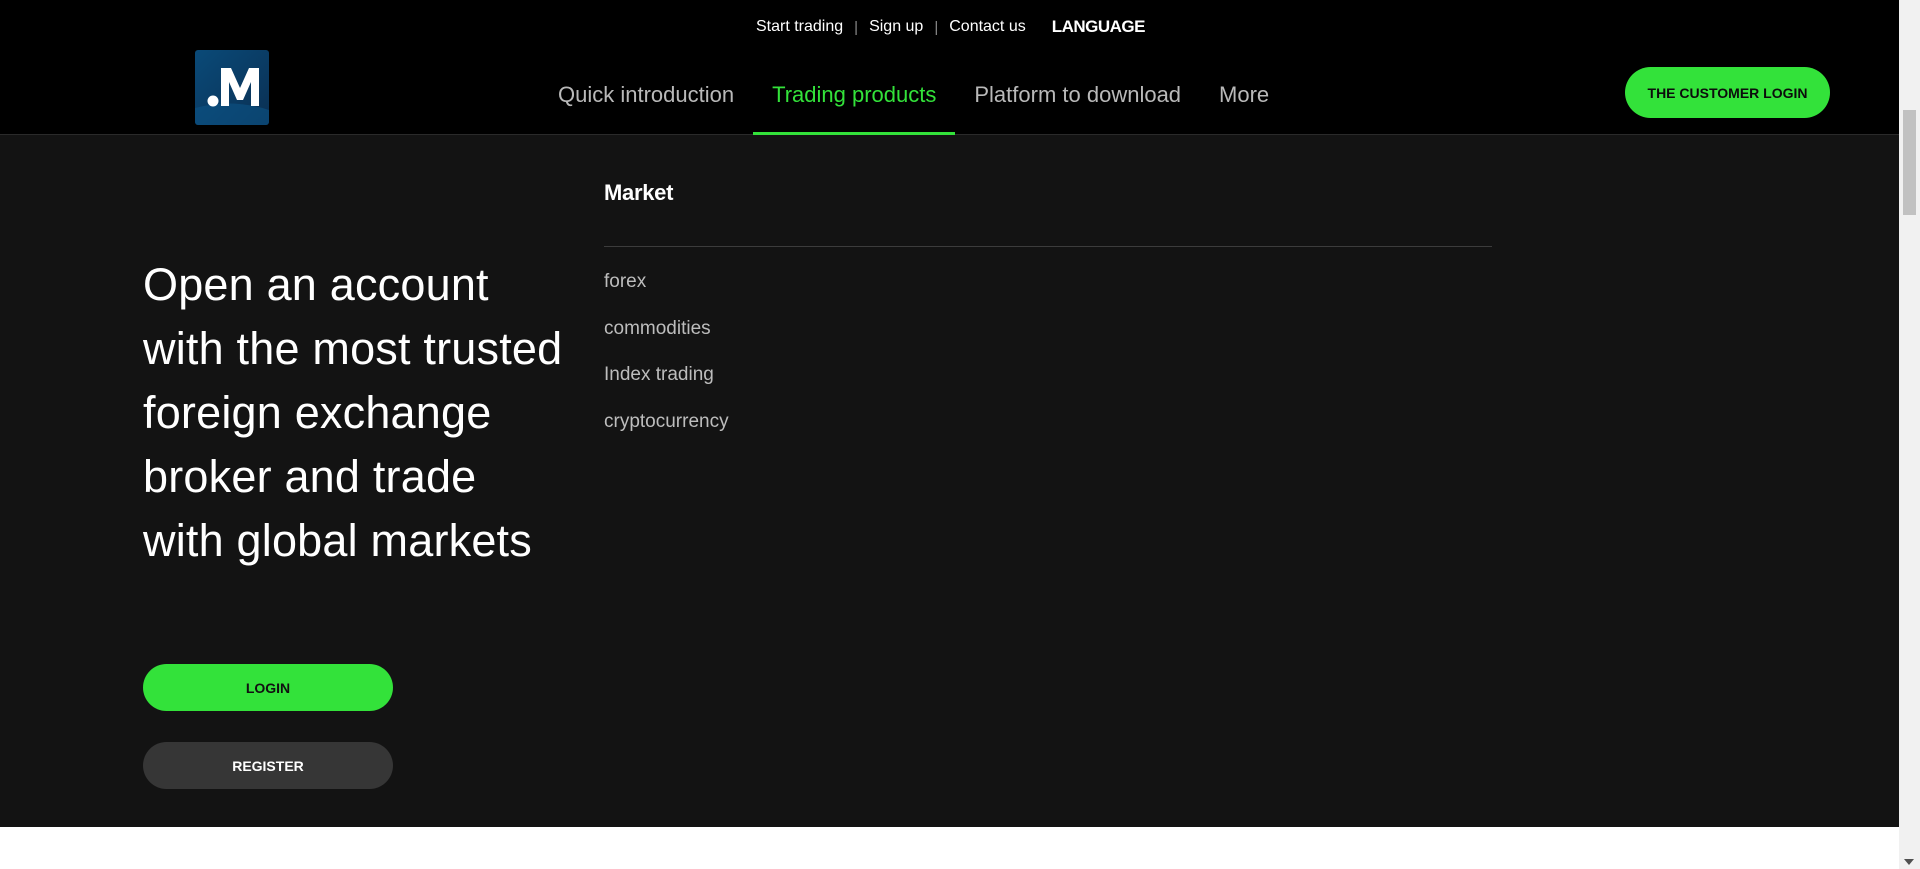 The image size is (1920, 869). I want to click on menu-item-commodities: commodities, so click(1048, 340).